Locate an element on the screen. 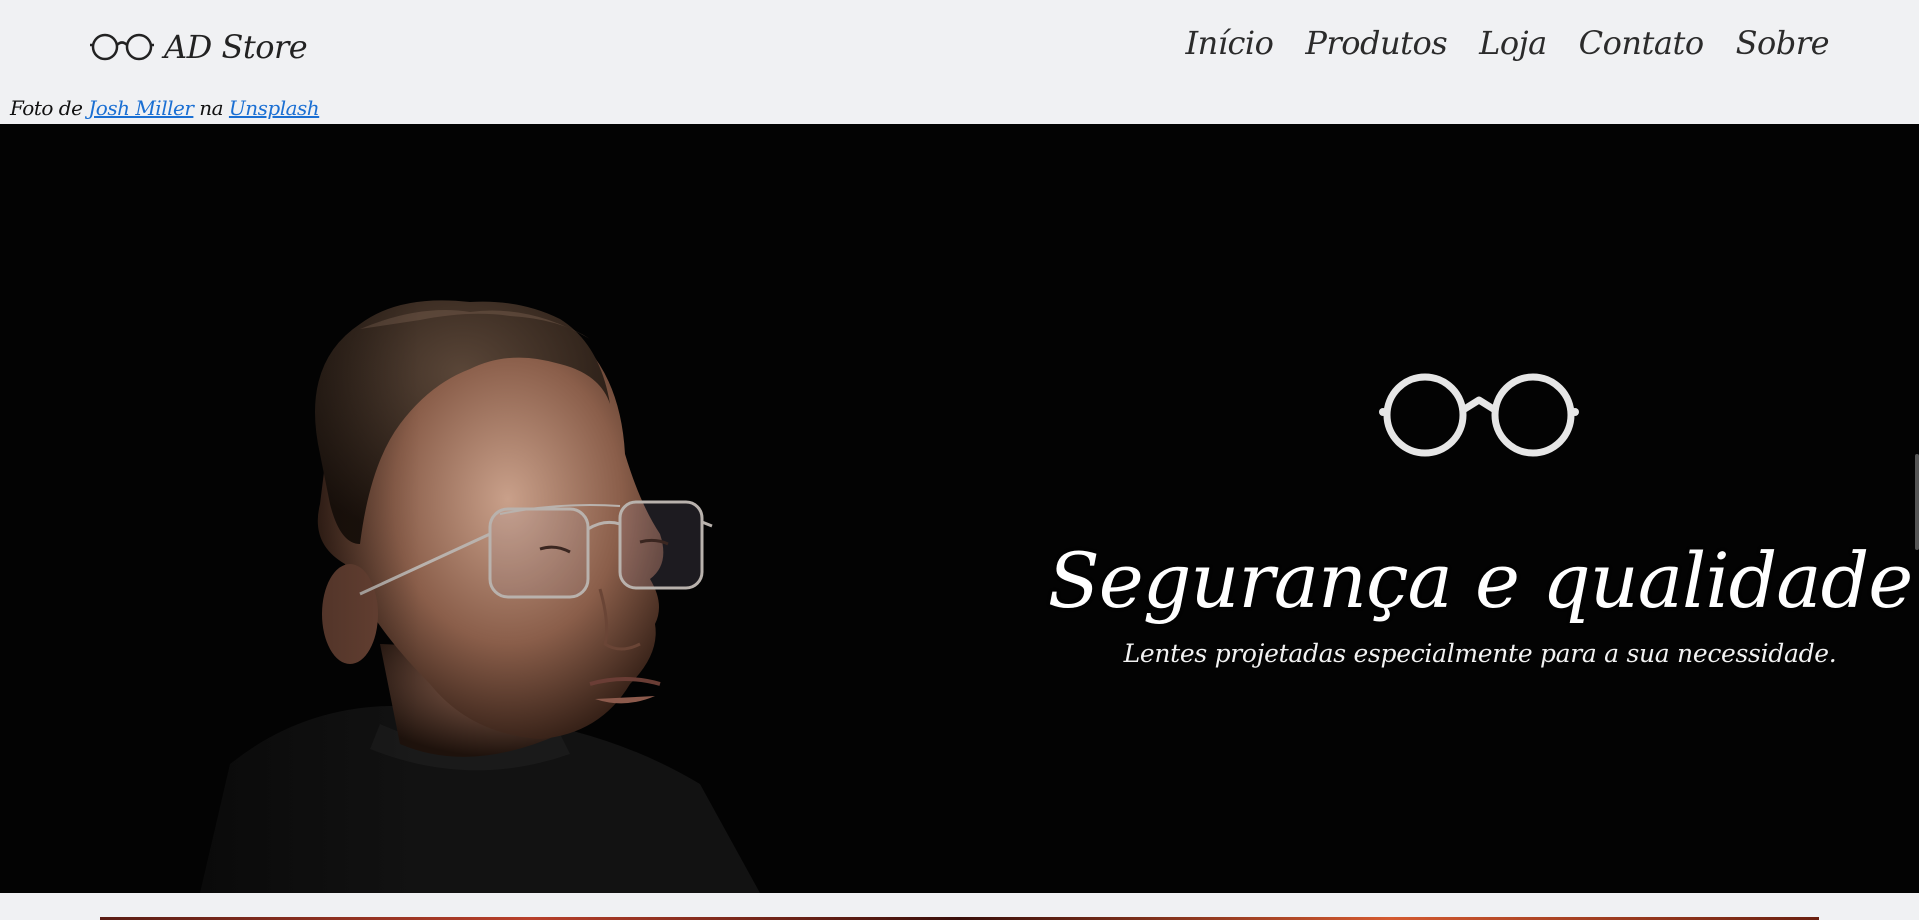  credit-middle: na is located at coordinates (211, 108).